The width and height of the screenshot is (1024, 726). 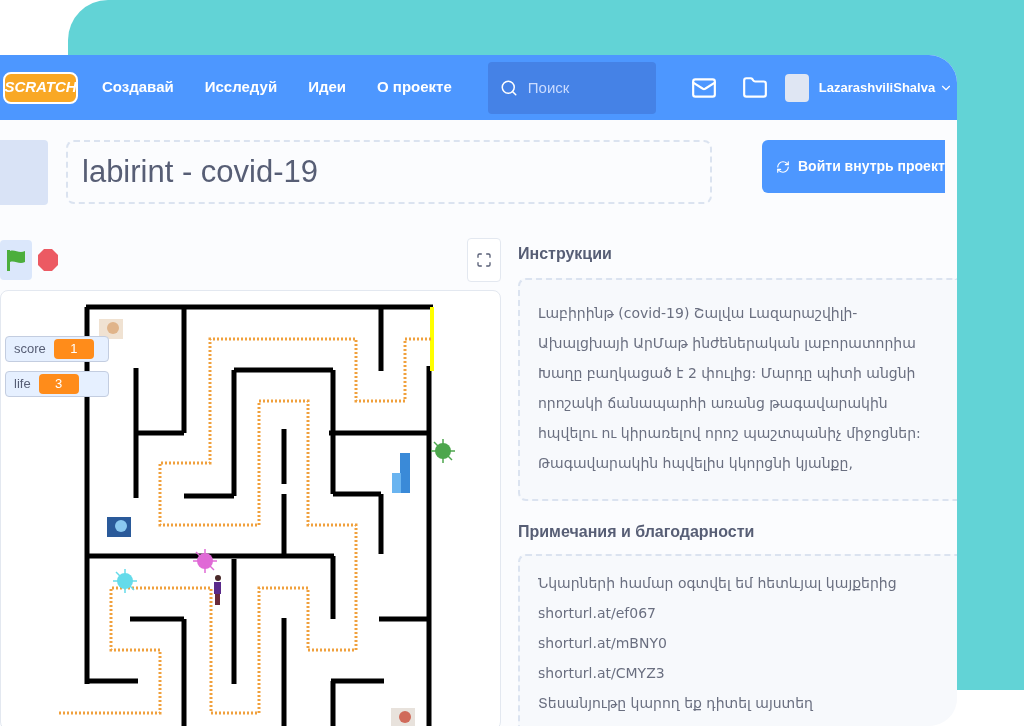 I want to click on fullscreen-button, so click(x=484, y=260).